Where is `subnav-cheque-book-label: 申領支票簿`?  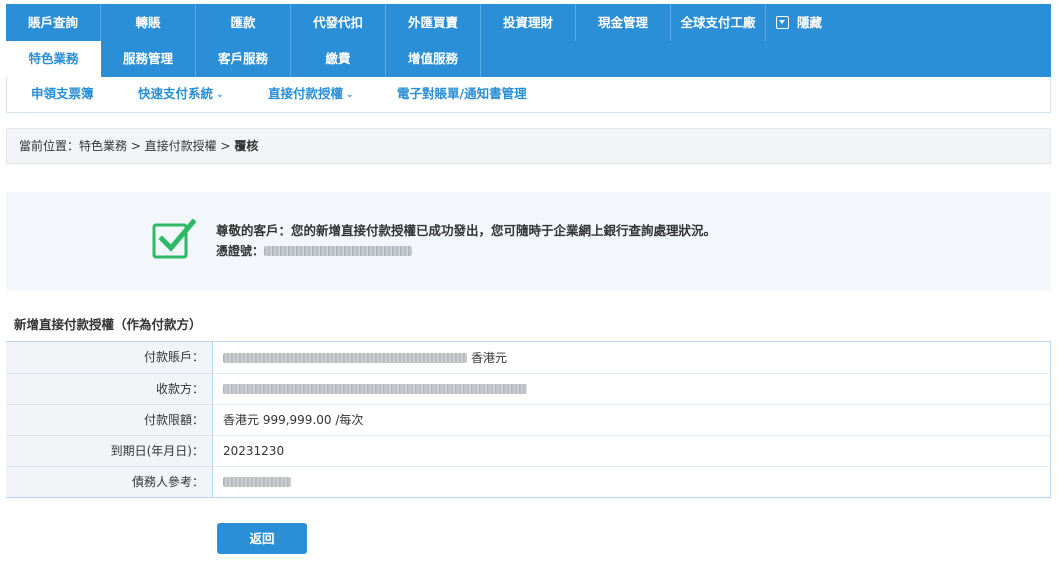
subnav-cheque-book-label: 申領支票簿 is located at coordinates (62, 93).